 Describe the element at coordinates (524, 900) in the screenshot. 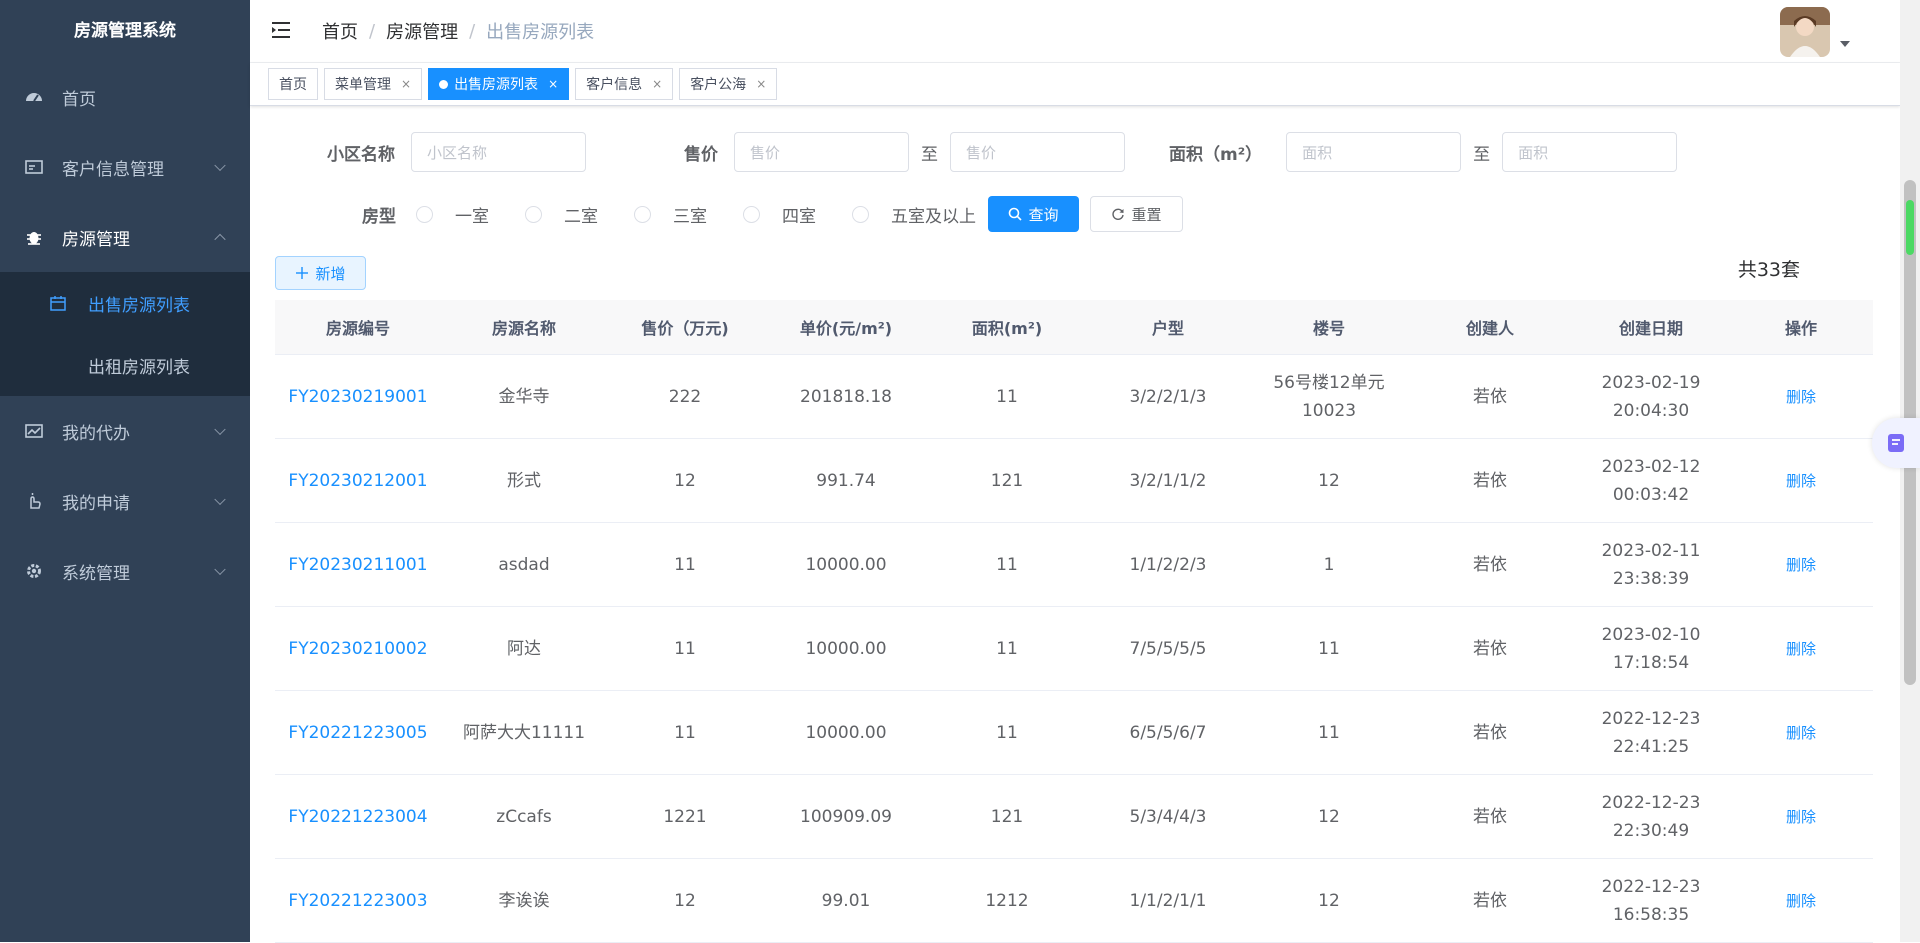

I see `house-name: 李诶诶` at that location.